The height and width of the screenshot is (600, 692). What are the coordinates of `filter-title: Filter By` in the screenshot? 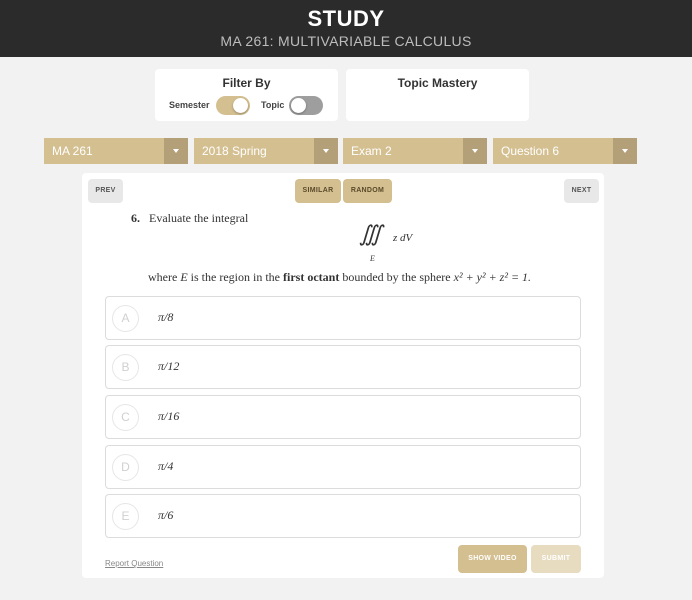 It's located at (246, 83).